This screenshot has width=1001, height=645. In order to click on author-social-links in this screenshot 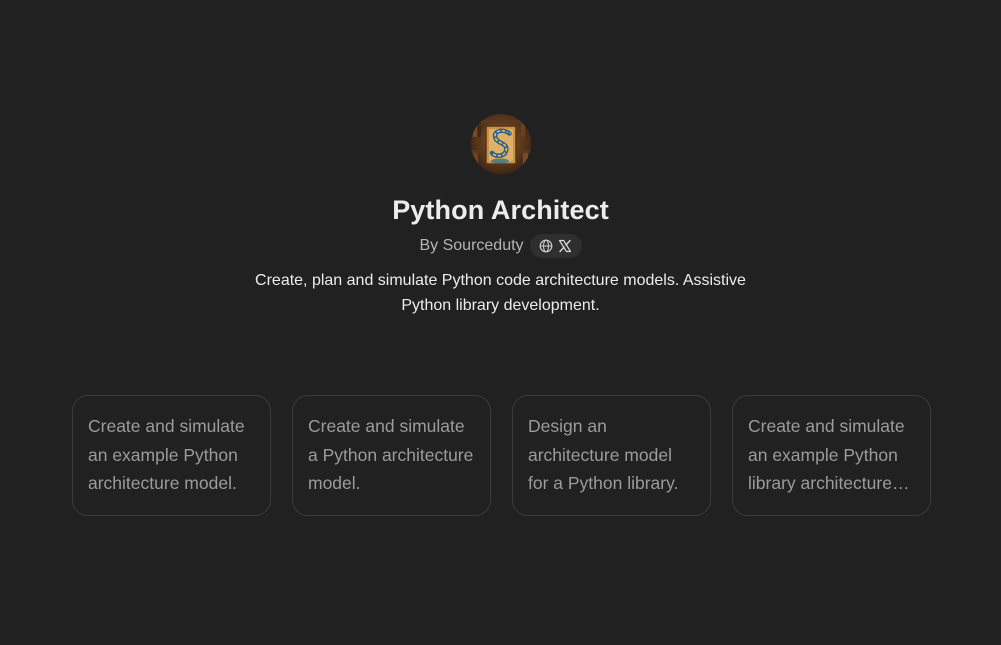, I will do `click(555, 246)`.